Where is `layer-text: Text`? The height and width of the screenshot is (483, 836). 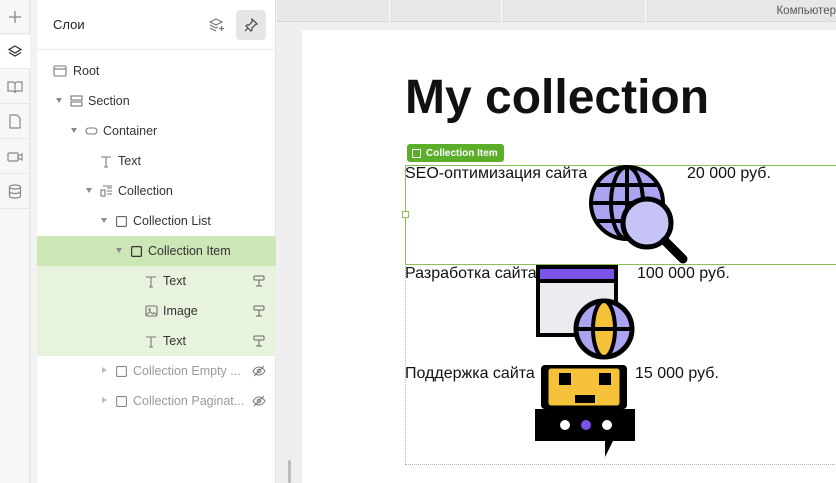 layer-text: Text is located at coordinates (156, 161).